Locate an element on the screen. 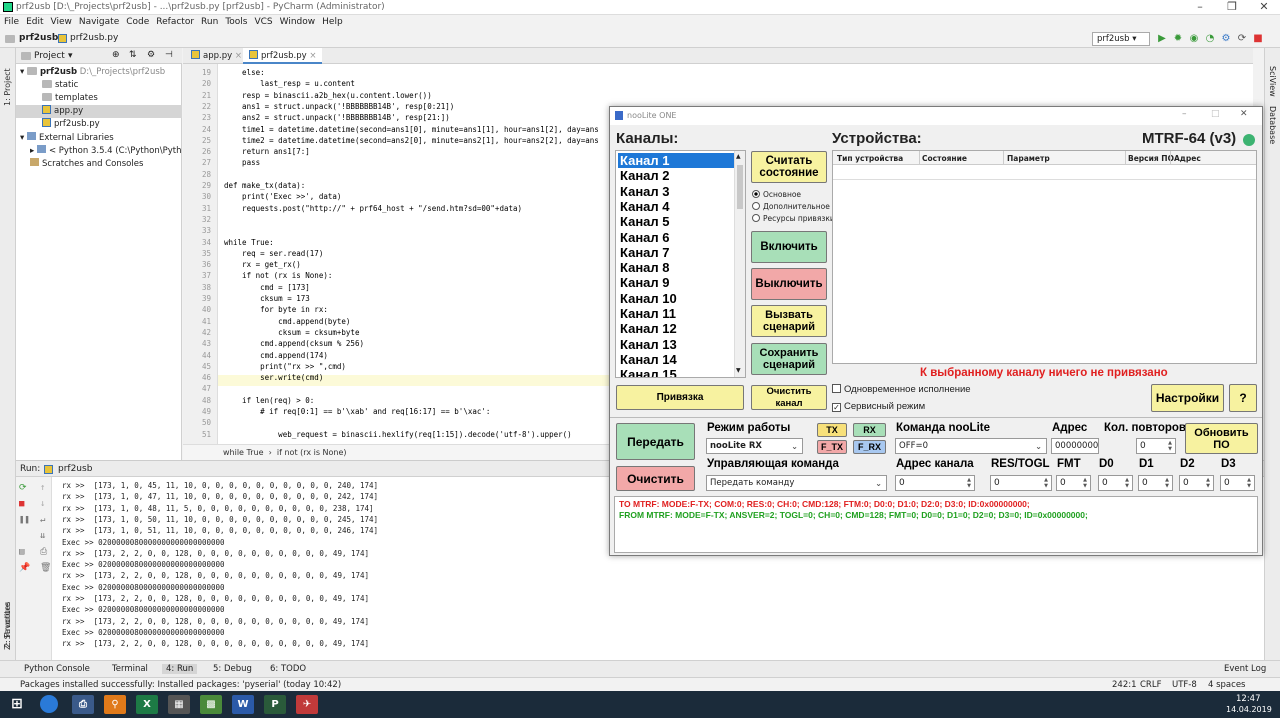 The image size is (1280, 718). run-config-select: prf2usb ▾ is located at coordinates (1121, 39).